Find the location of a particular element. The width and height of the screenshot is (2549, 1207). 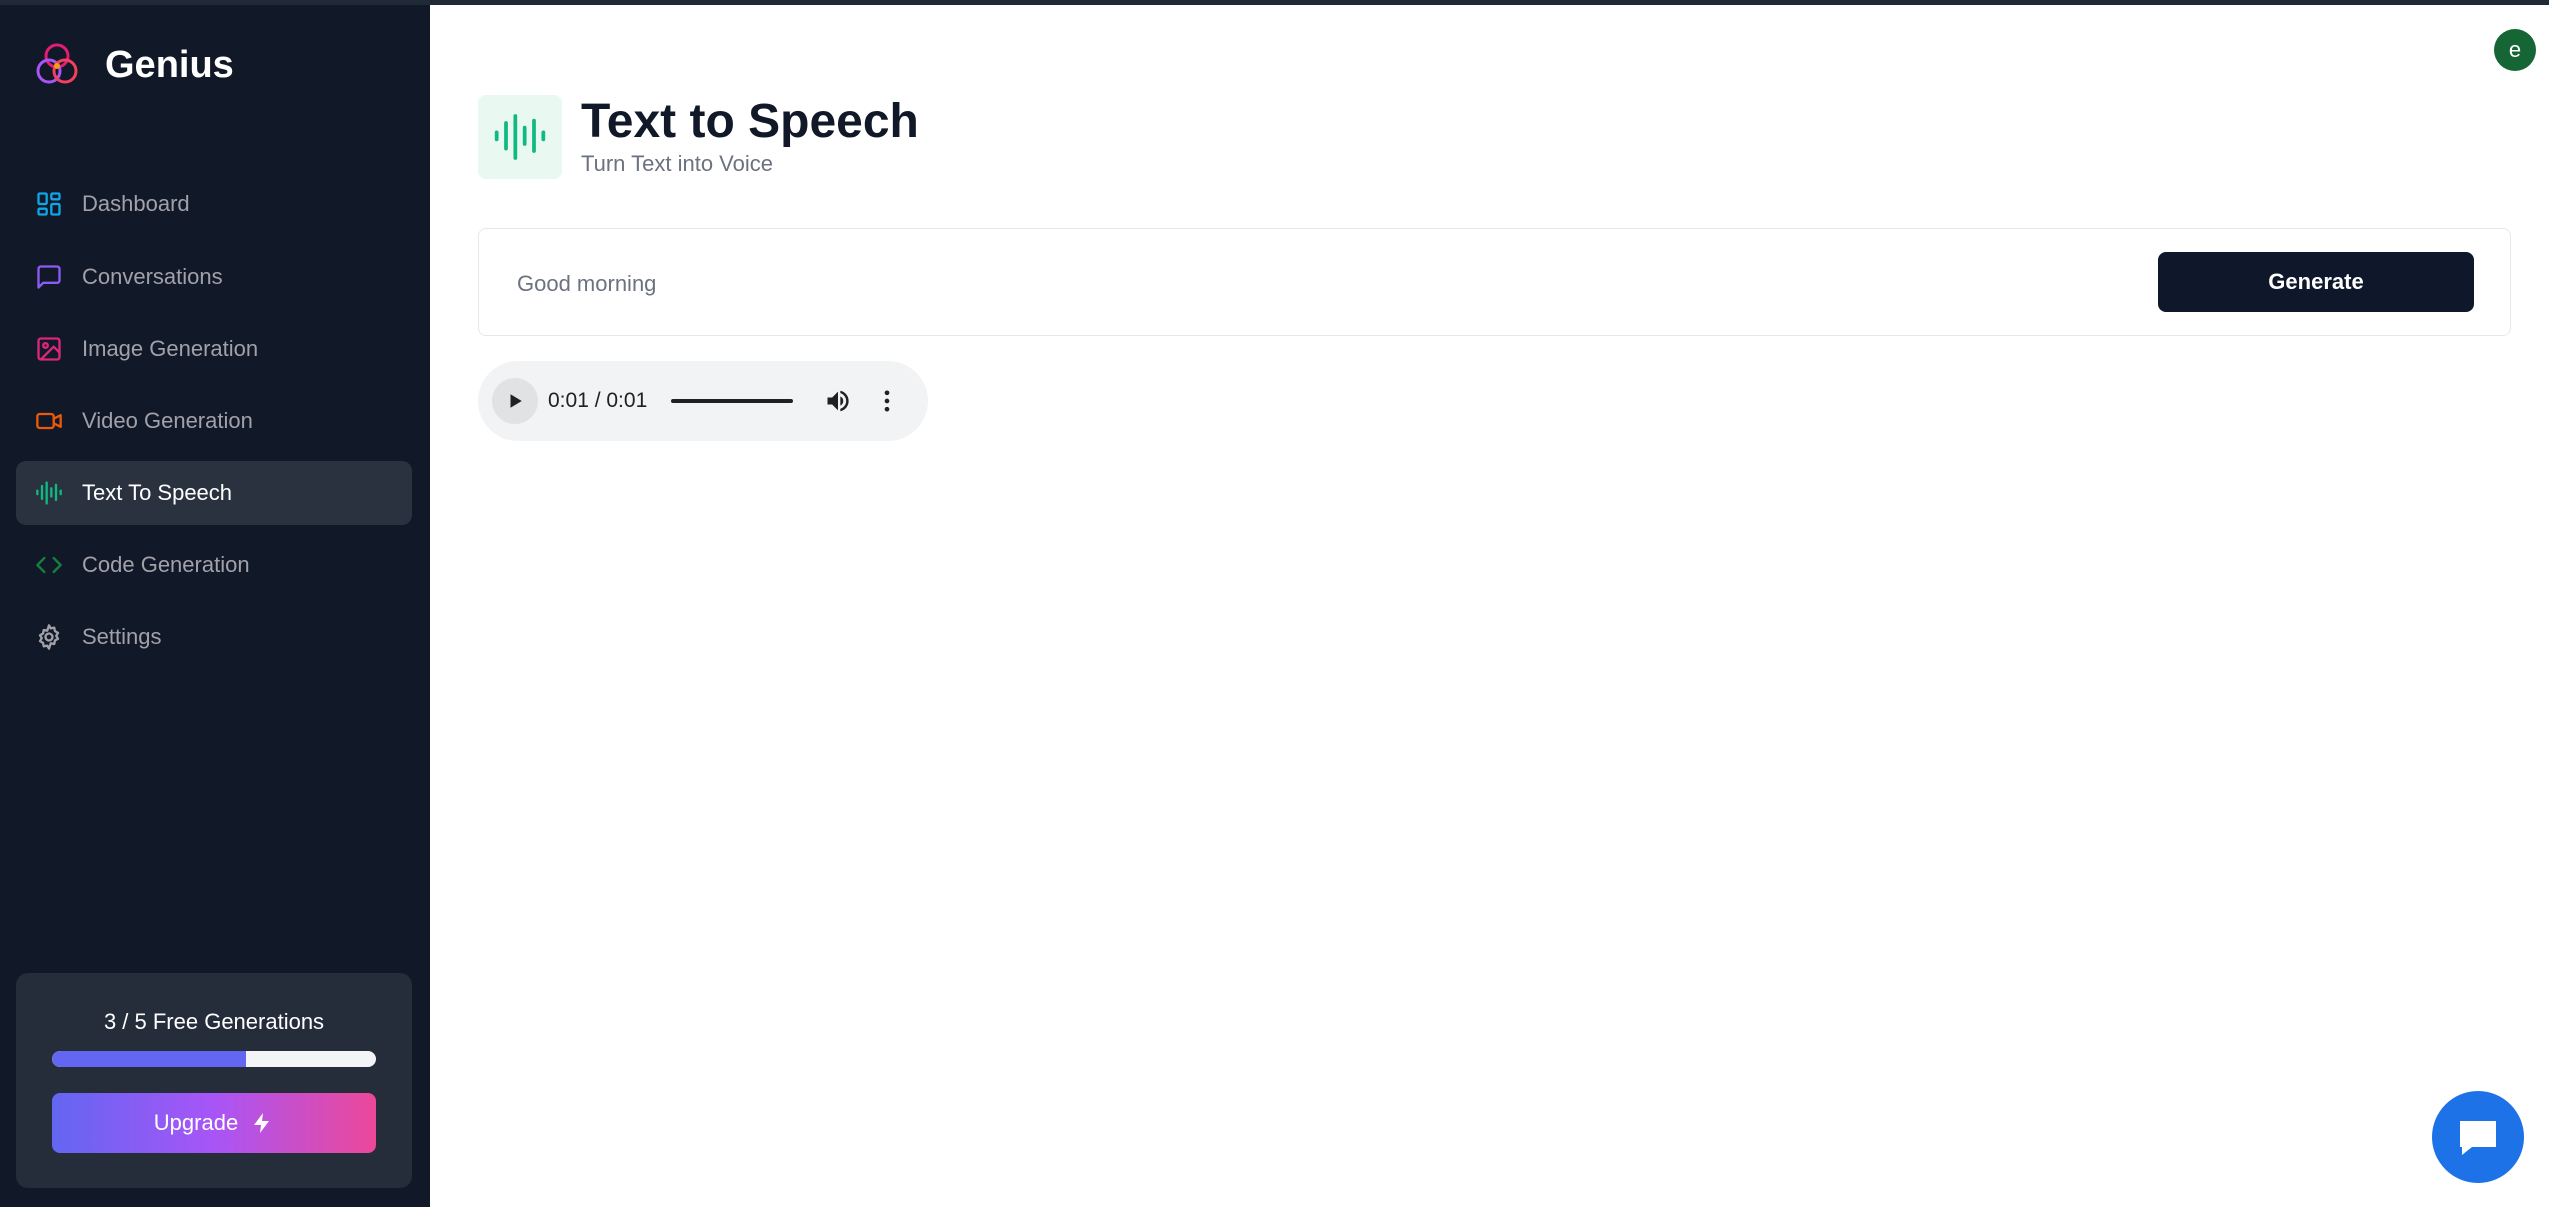

free-generations-label: 3 / 5 Free Generations is located at coordinates (214, 1021).